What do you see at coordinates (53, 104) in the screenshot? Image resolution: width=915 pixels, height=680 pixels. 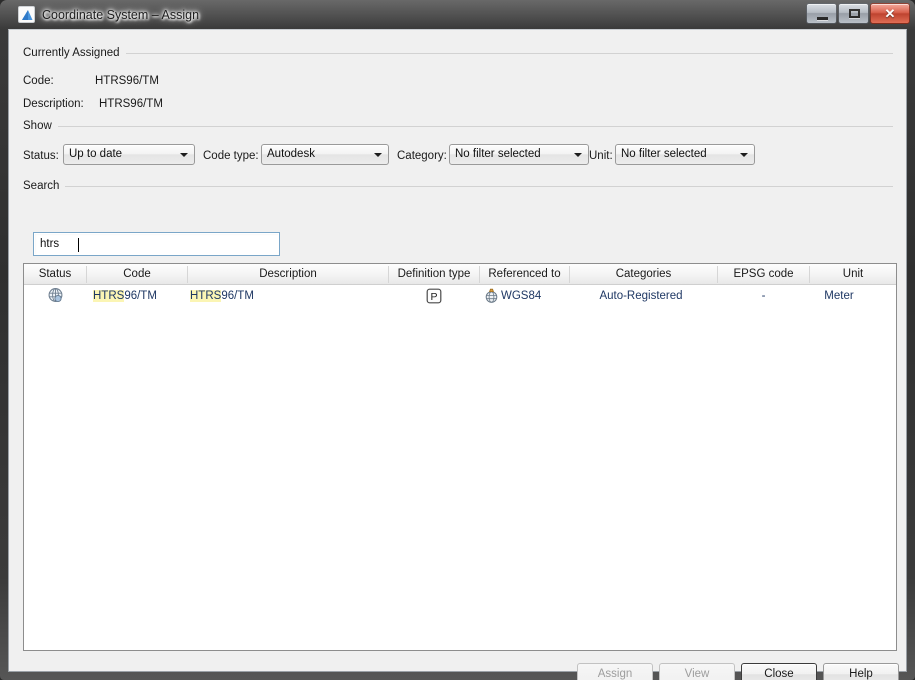 I see `description-label: Description:` at bounding box center [53, 104].